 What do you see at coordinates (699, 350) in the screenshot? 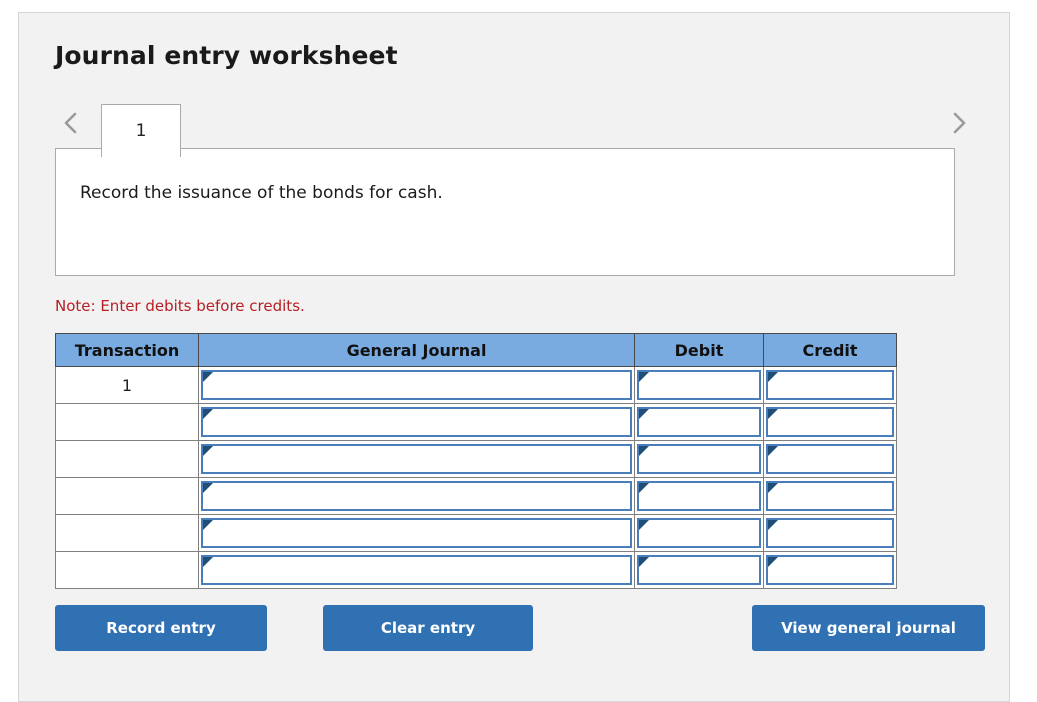
I see `column-header-debit: Debit` at bounding box center [699, 350].